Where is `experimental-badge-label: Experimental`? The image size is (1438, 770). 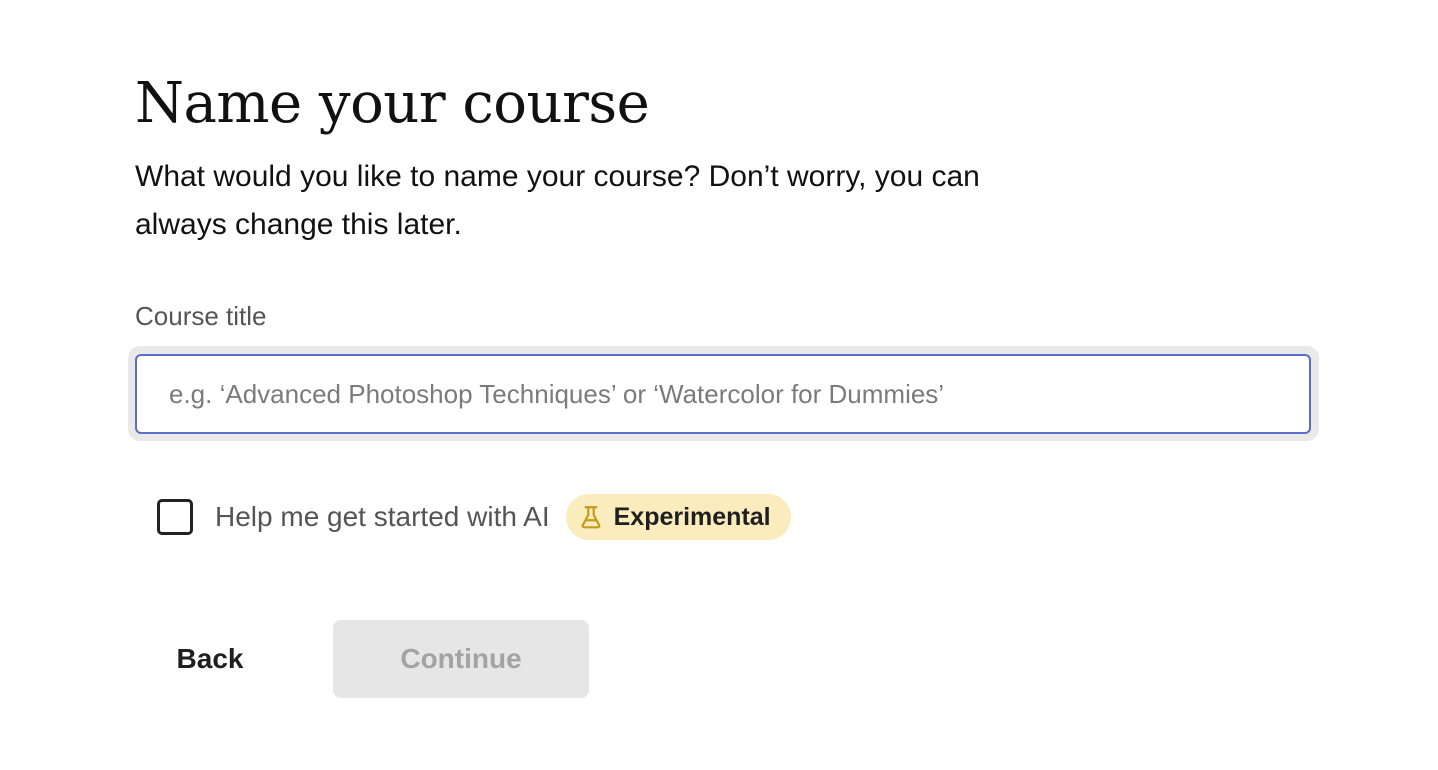
experimental-badge-label: Experimental is located at coordinates (692, 516).